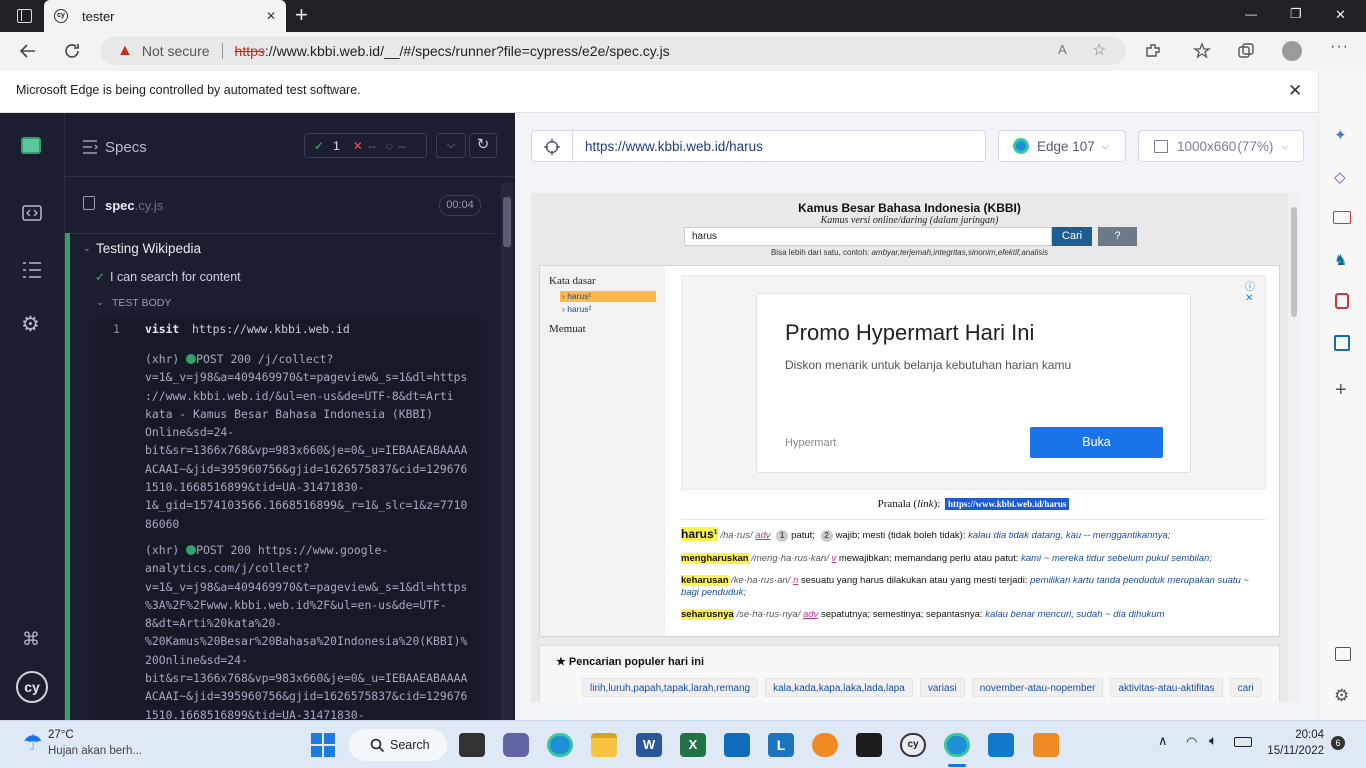 The image size is (1366, 768). I want to click on edge-active-taskbar-icon, so click(957, 745).